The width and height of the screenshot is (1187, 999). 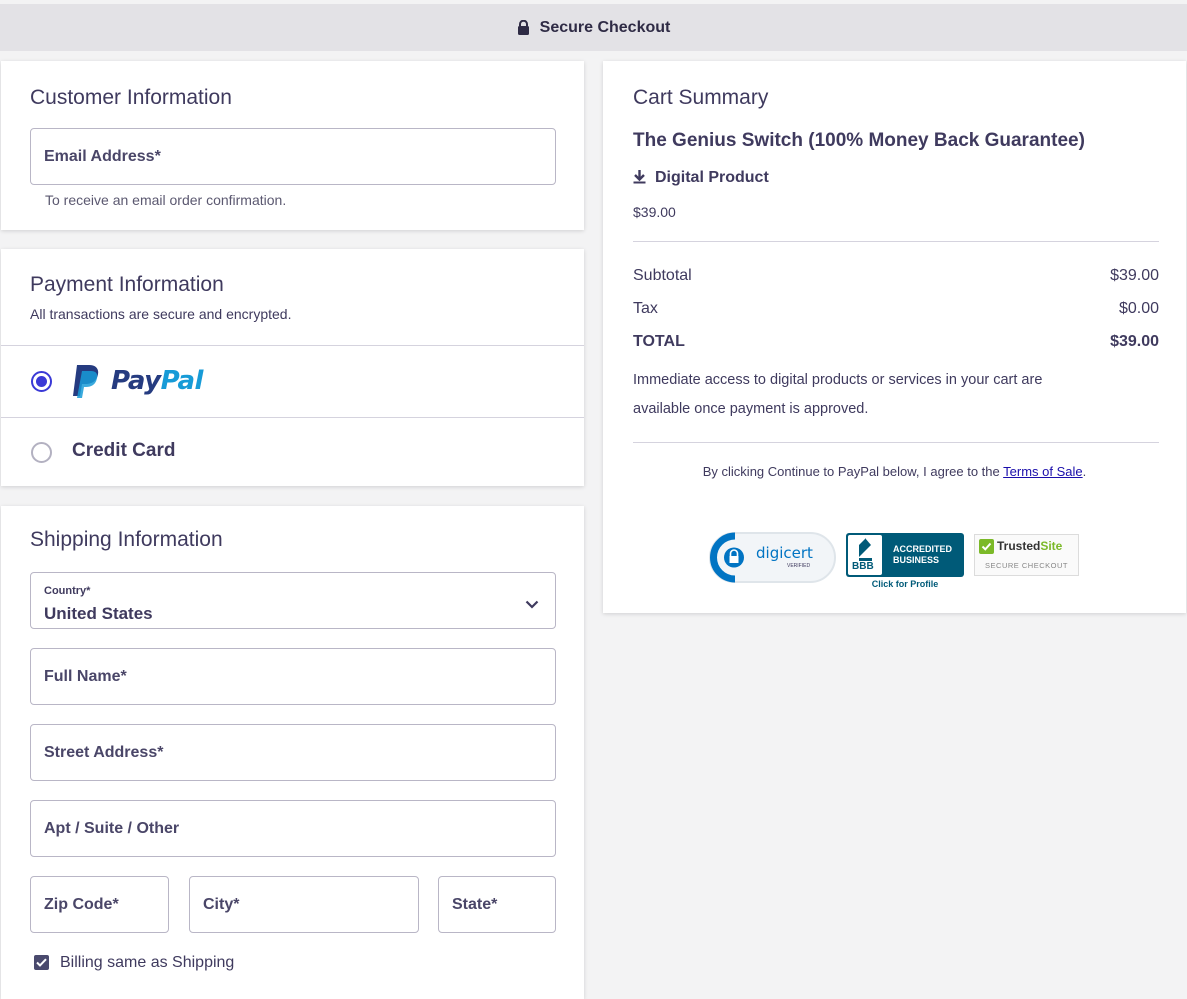 I want to click on cart-summary-title: Cart Summary, so click(x=701, y=97).